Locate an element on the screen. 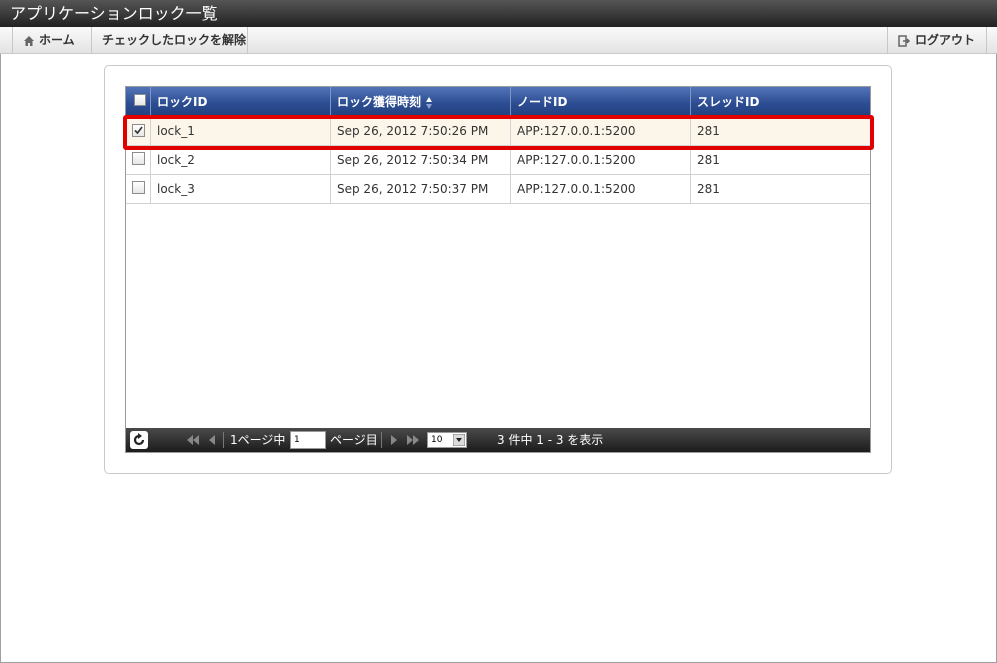 Image resolution: width=997 pixels, height=663 pixels. lock-id-cell: lock_2 is located at coordinates (241, 160).